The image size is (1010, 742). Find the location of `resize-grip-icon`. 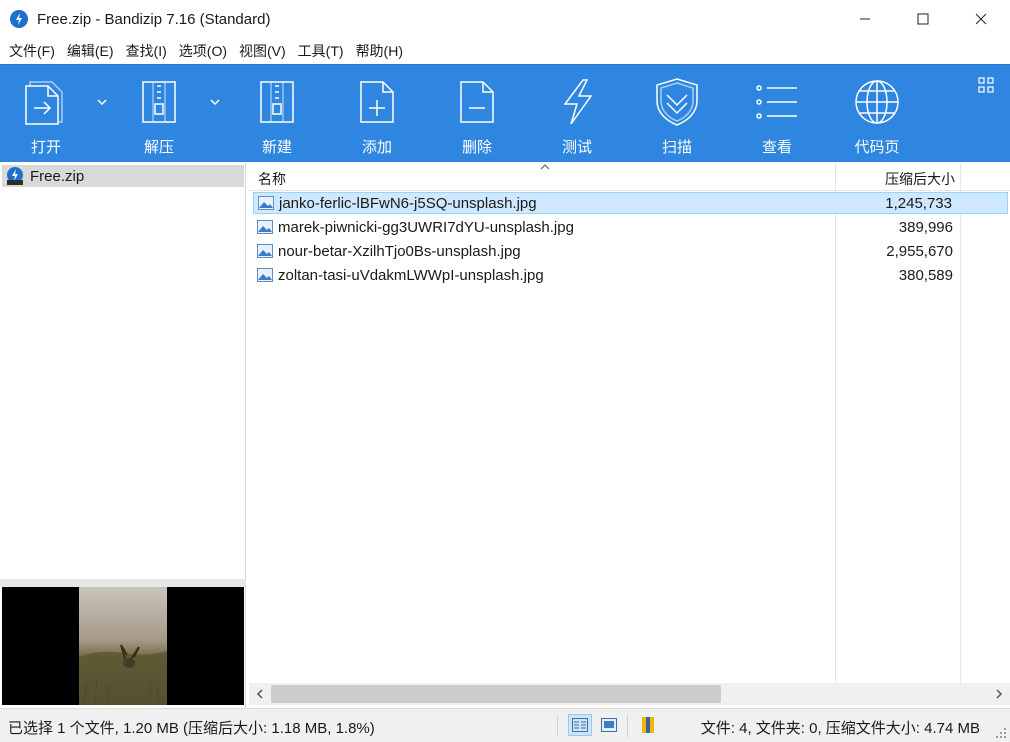

resize-grip-icon is located at coordinates (1001, 733).